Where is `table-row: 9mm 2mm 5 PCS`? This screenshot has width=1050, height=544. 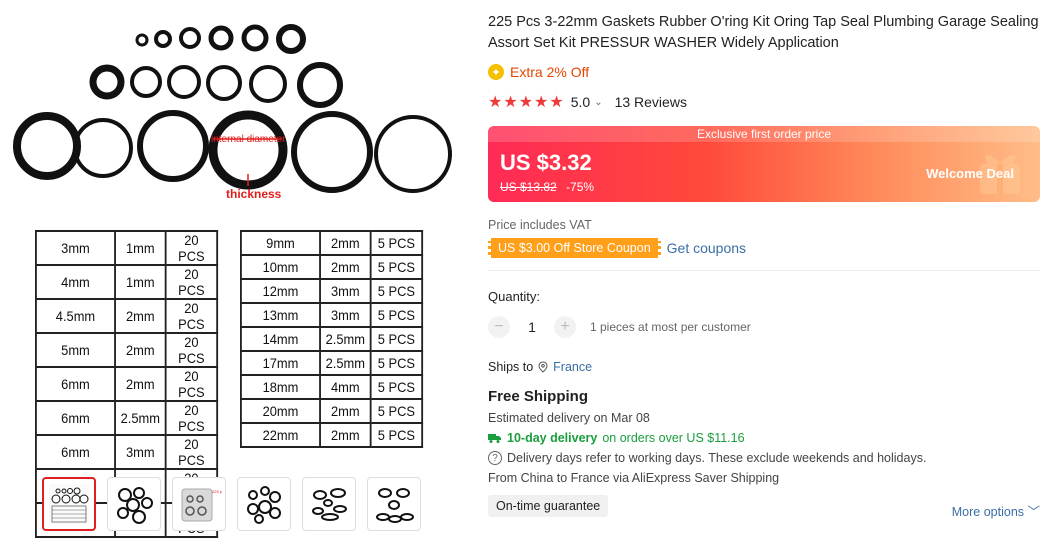
table-row: 9mm 2mm 5 PCS is located at coordinates (331, 243).